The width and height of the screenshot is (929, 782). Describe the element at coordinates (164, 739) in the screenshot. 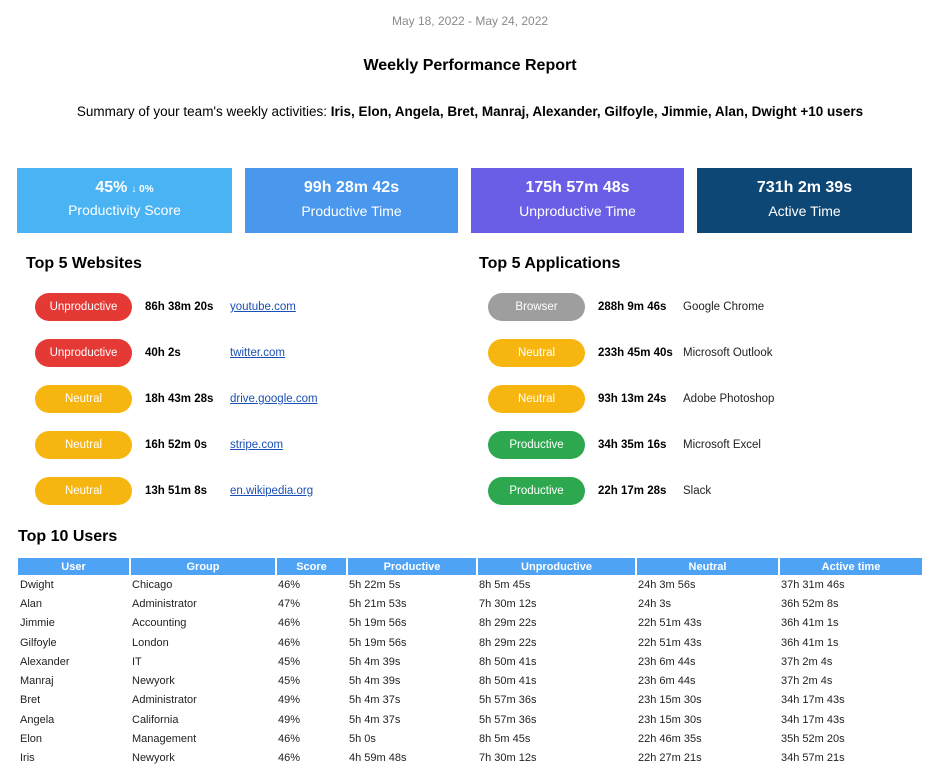

I see `user-group: Management` at that location.